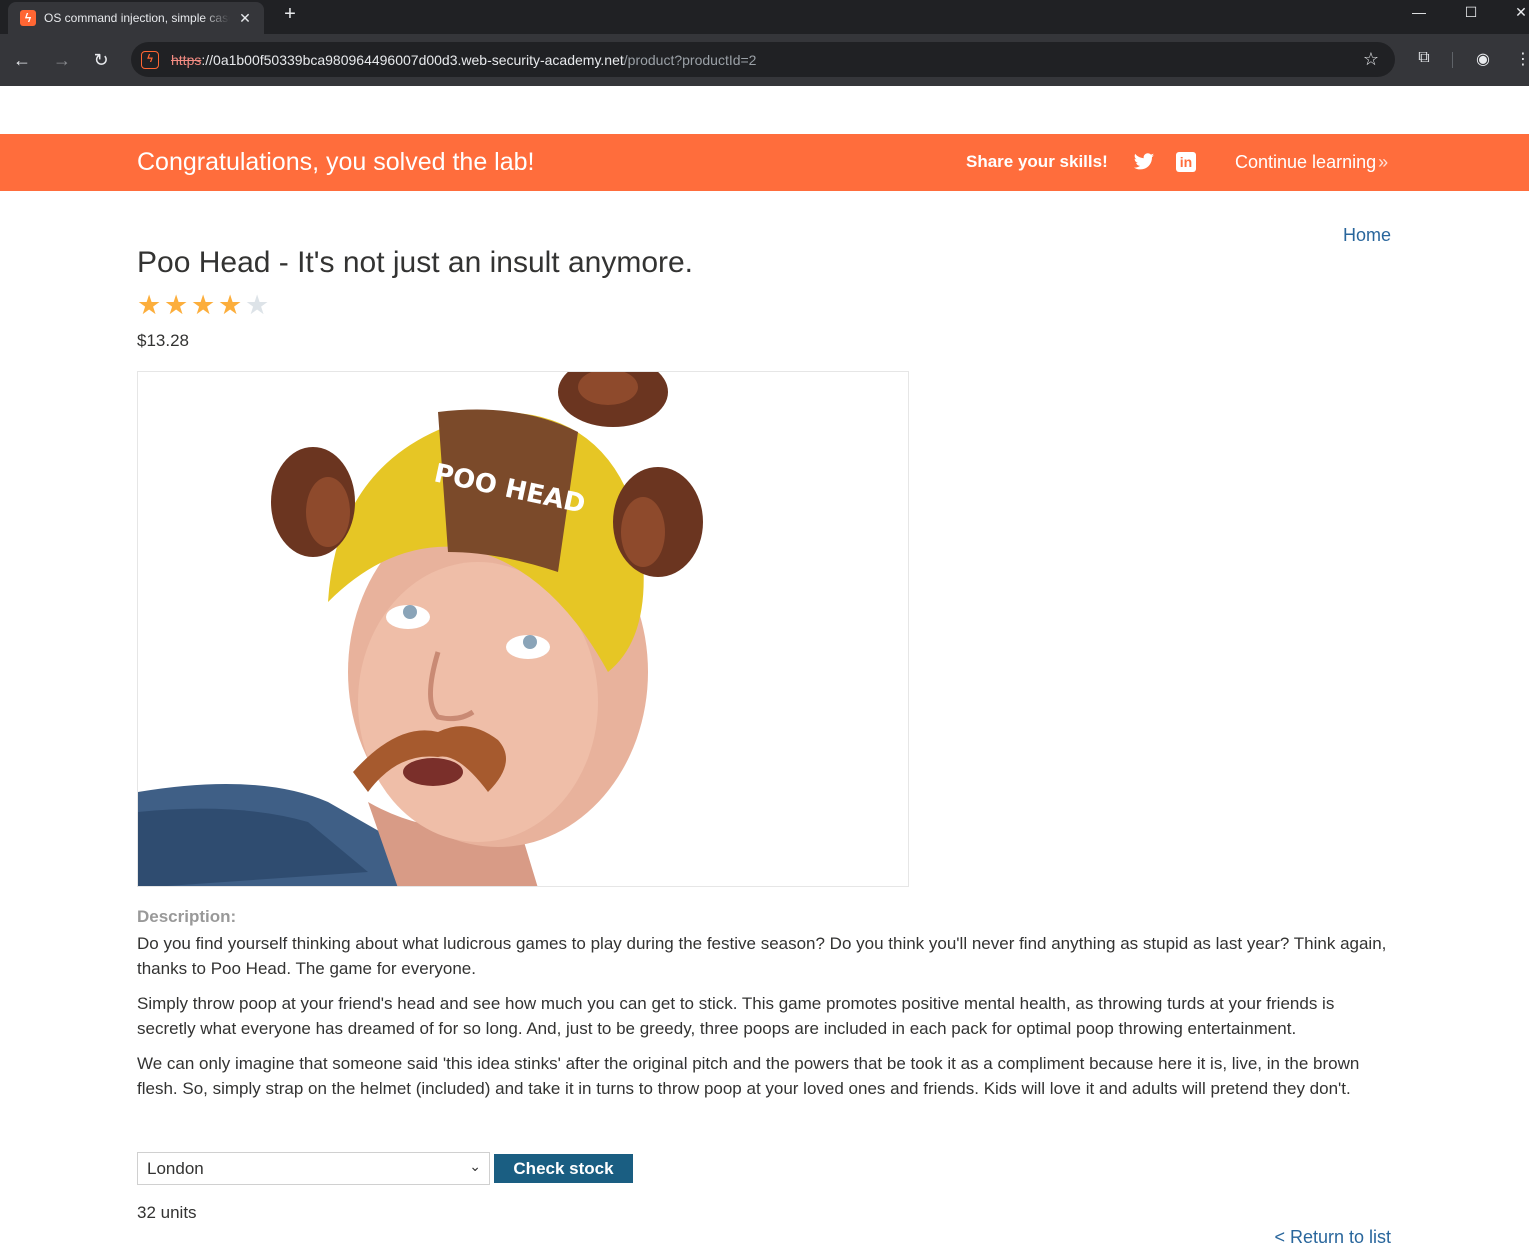  I want to click on tab-search-icon: ⧉, so click(1424, 58).